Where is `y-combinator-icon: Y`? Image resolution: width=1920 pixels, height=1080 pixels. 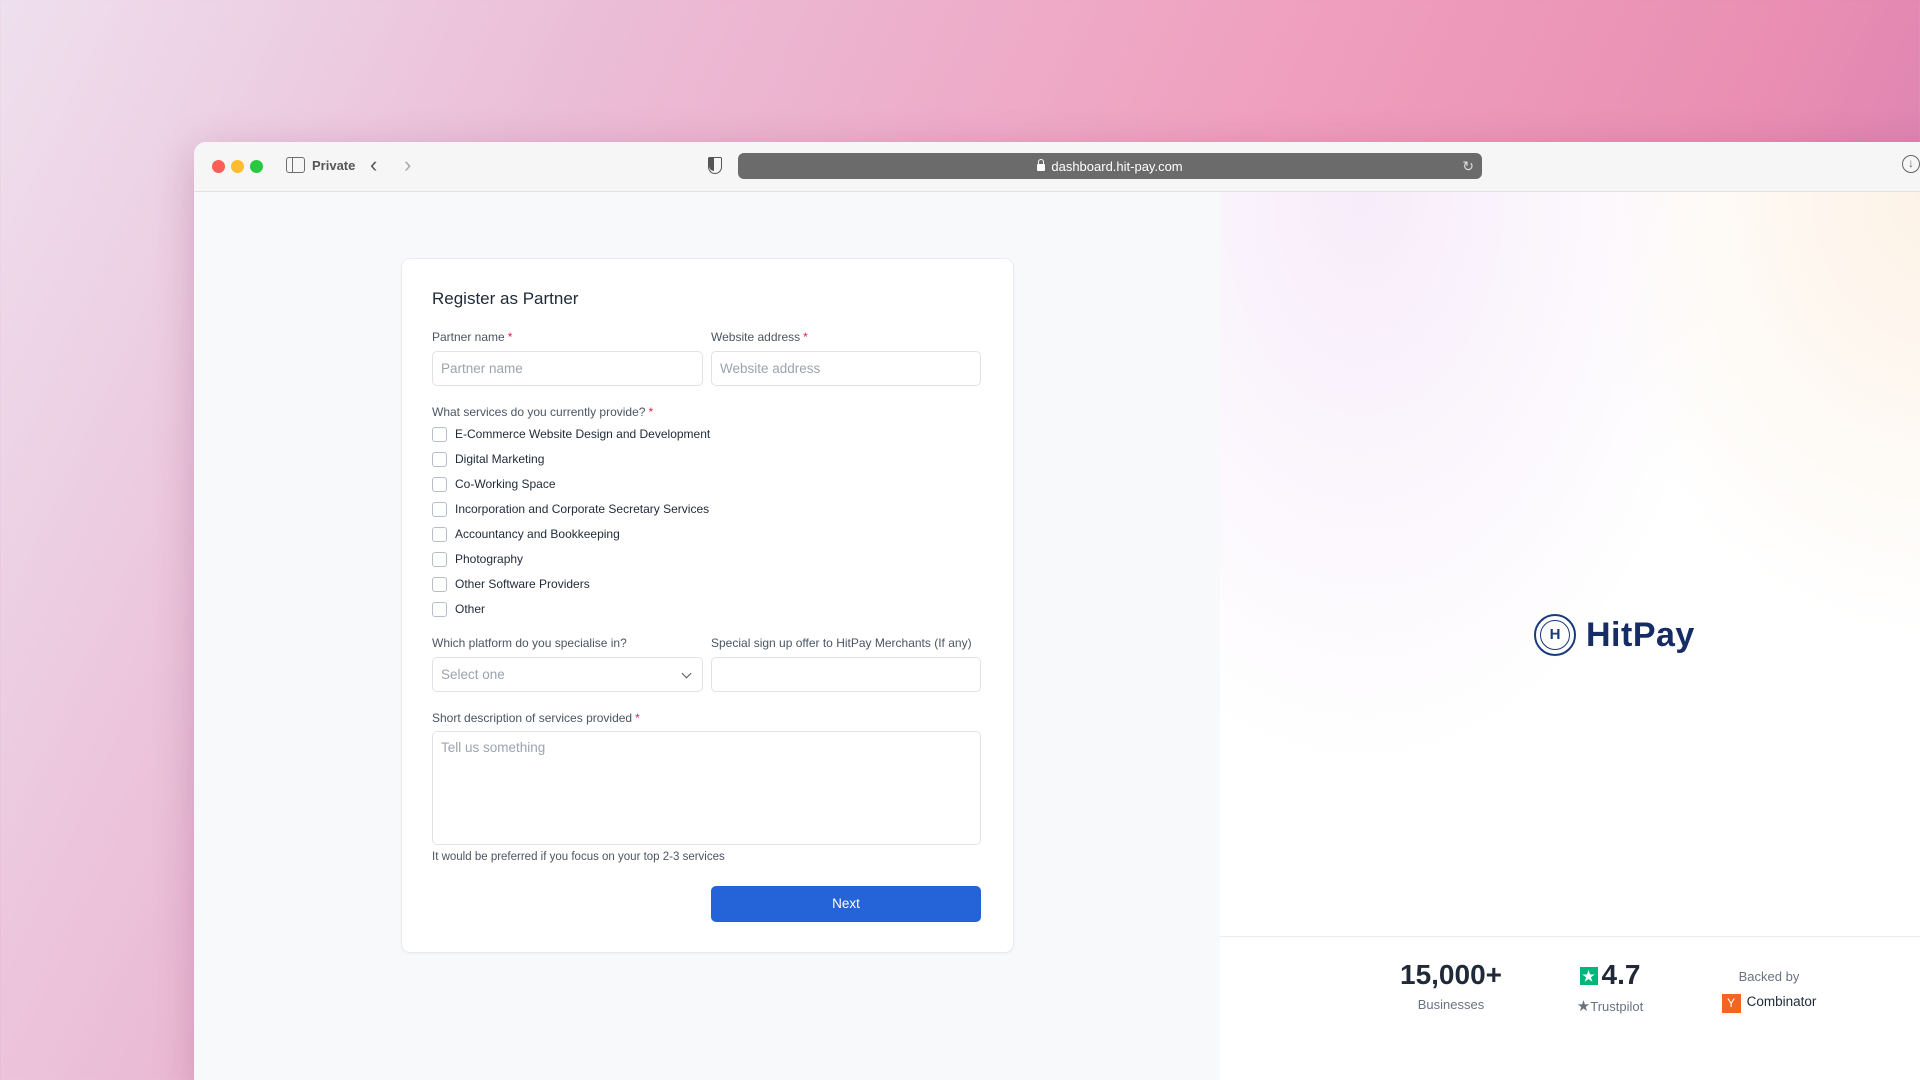
y-combinator-icon: Y is located at coordinates (1731, 1003).